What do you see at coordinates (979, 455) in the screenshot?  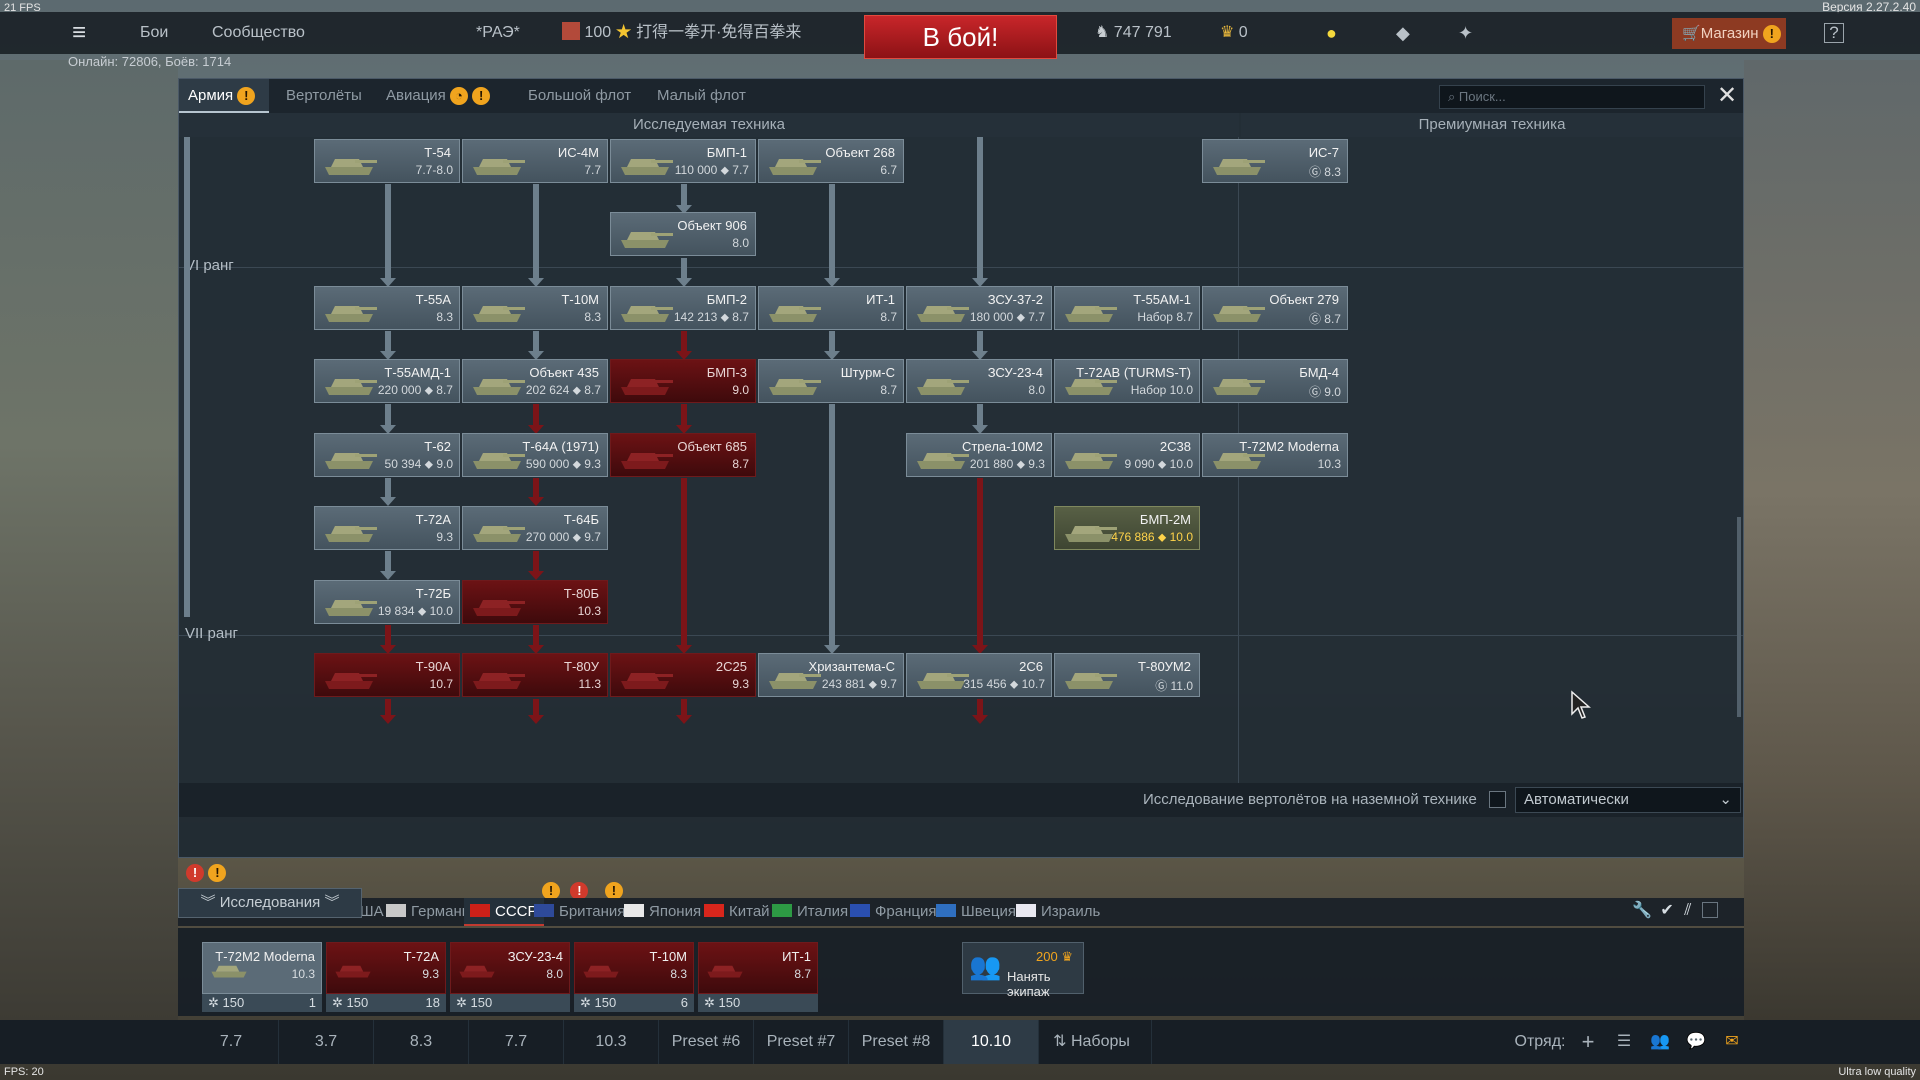 I see `vehicle-card: Стрела-10М2 201 880 ⬥ 9.3` at bounding box center [979, 455].